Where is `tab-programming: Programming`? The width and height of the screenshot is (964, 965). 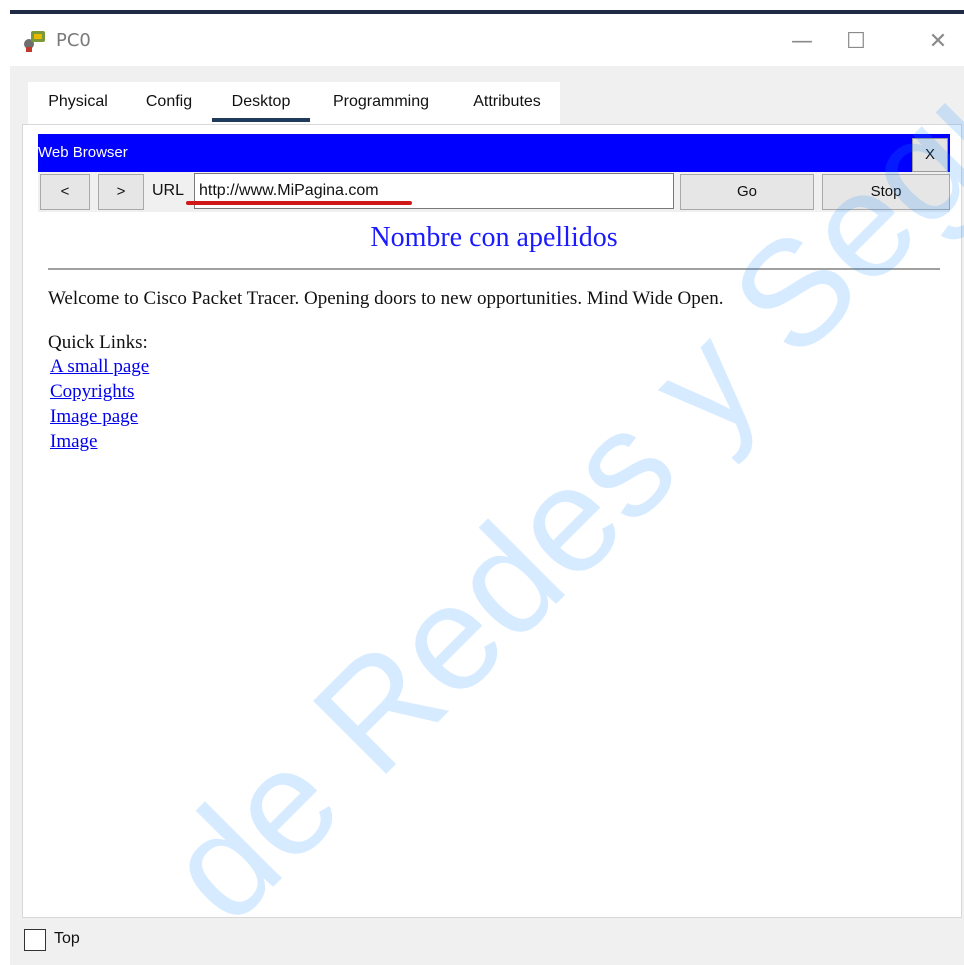 tab-programming: Programming is located at coordinates (381, 102).